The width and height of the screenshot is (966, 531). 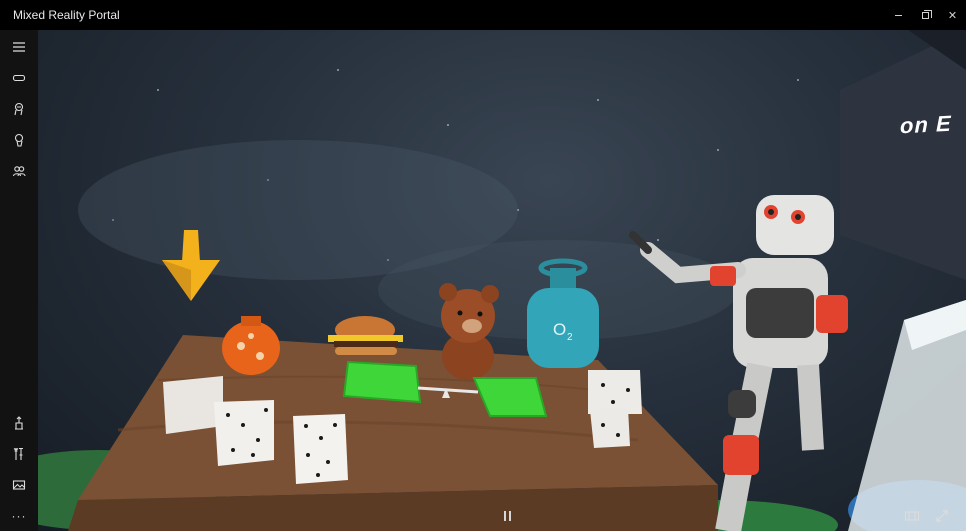 What do you see at coordinates (570, 337) in the screenshot?
I see `tank-subscript: 2` at bounding box center [570, 337].